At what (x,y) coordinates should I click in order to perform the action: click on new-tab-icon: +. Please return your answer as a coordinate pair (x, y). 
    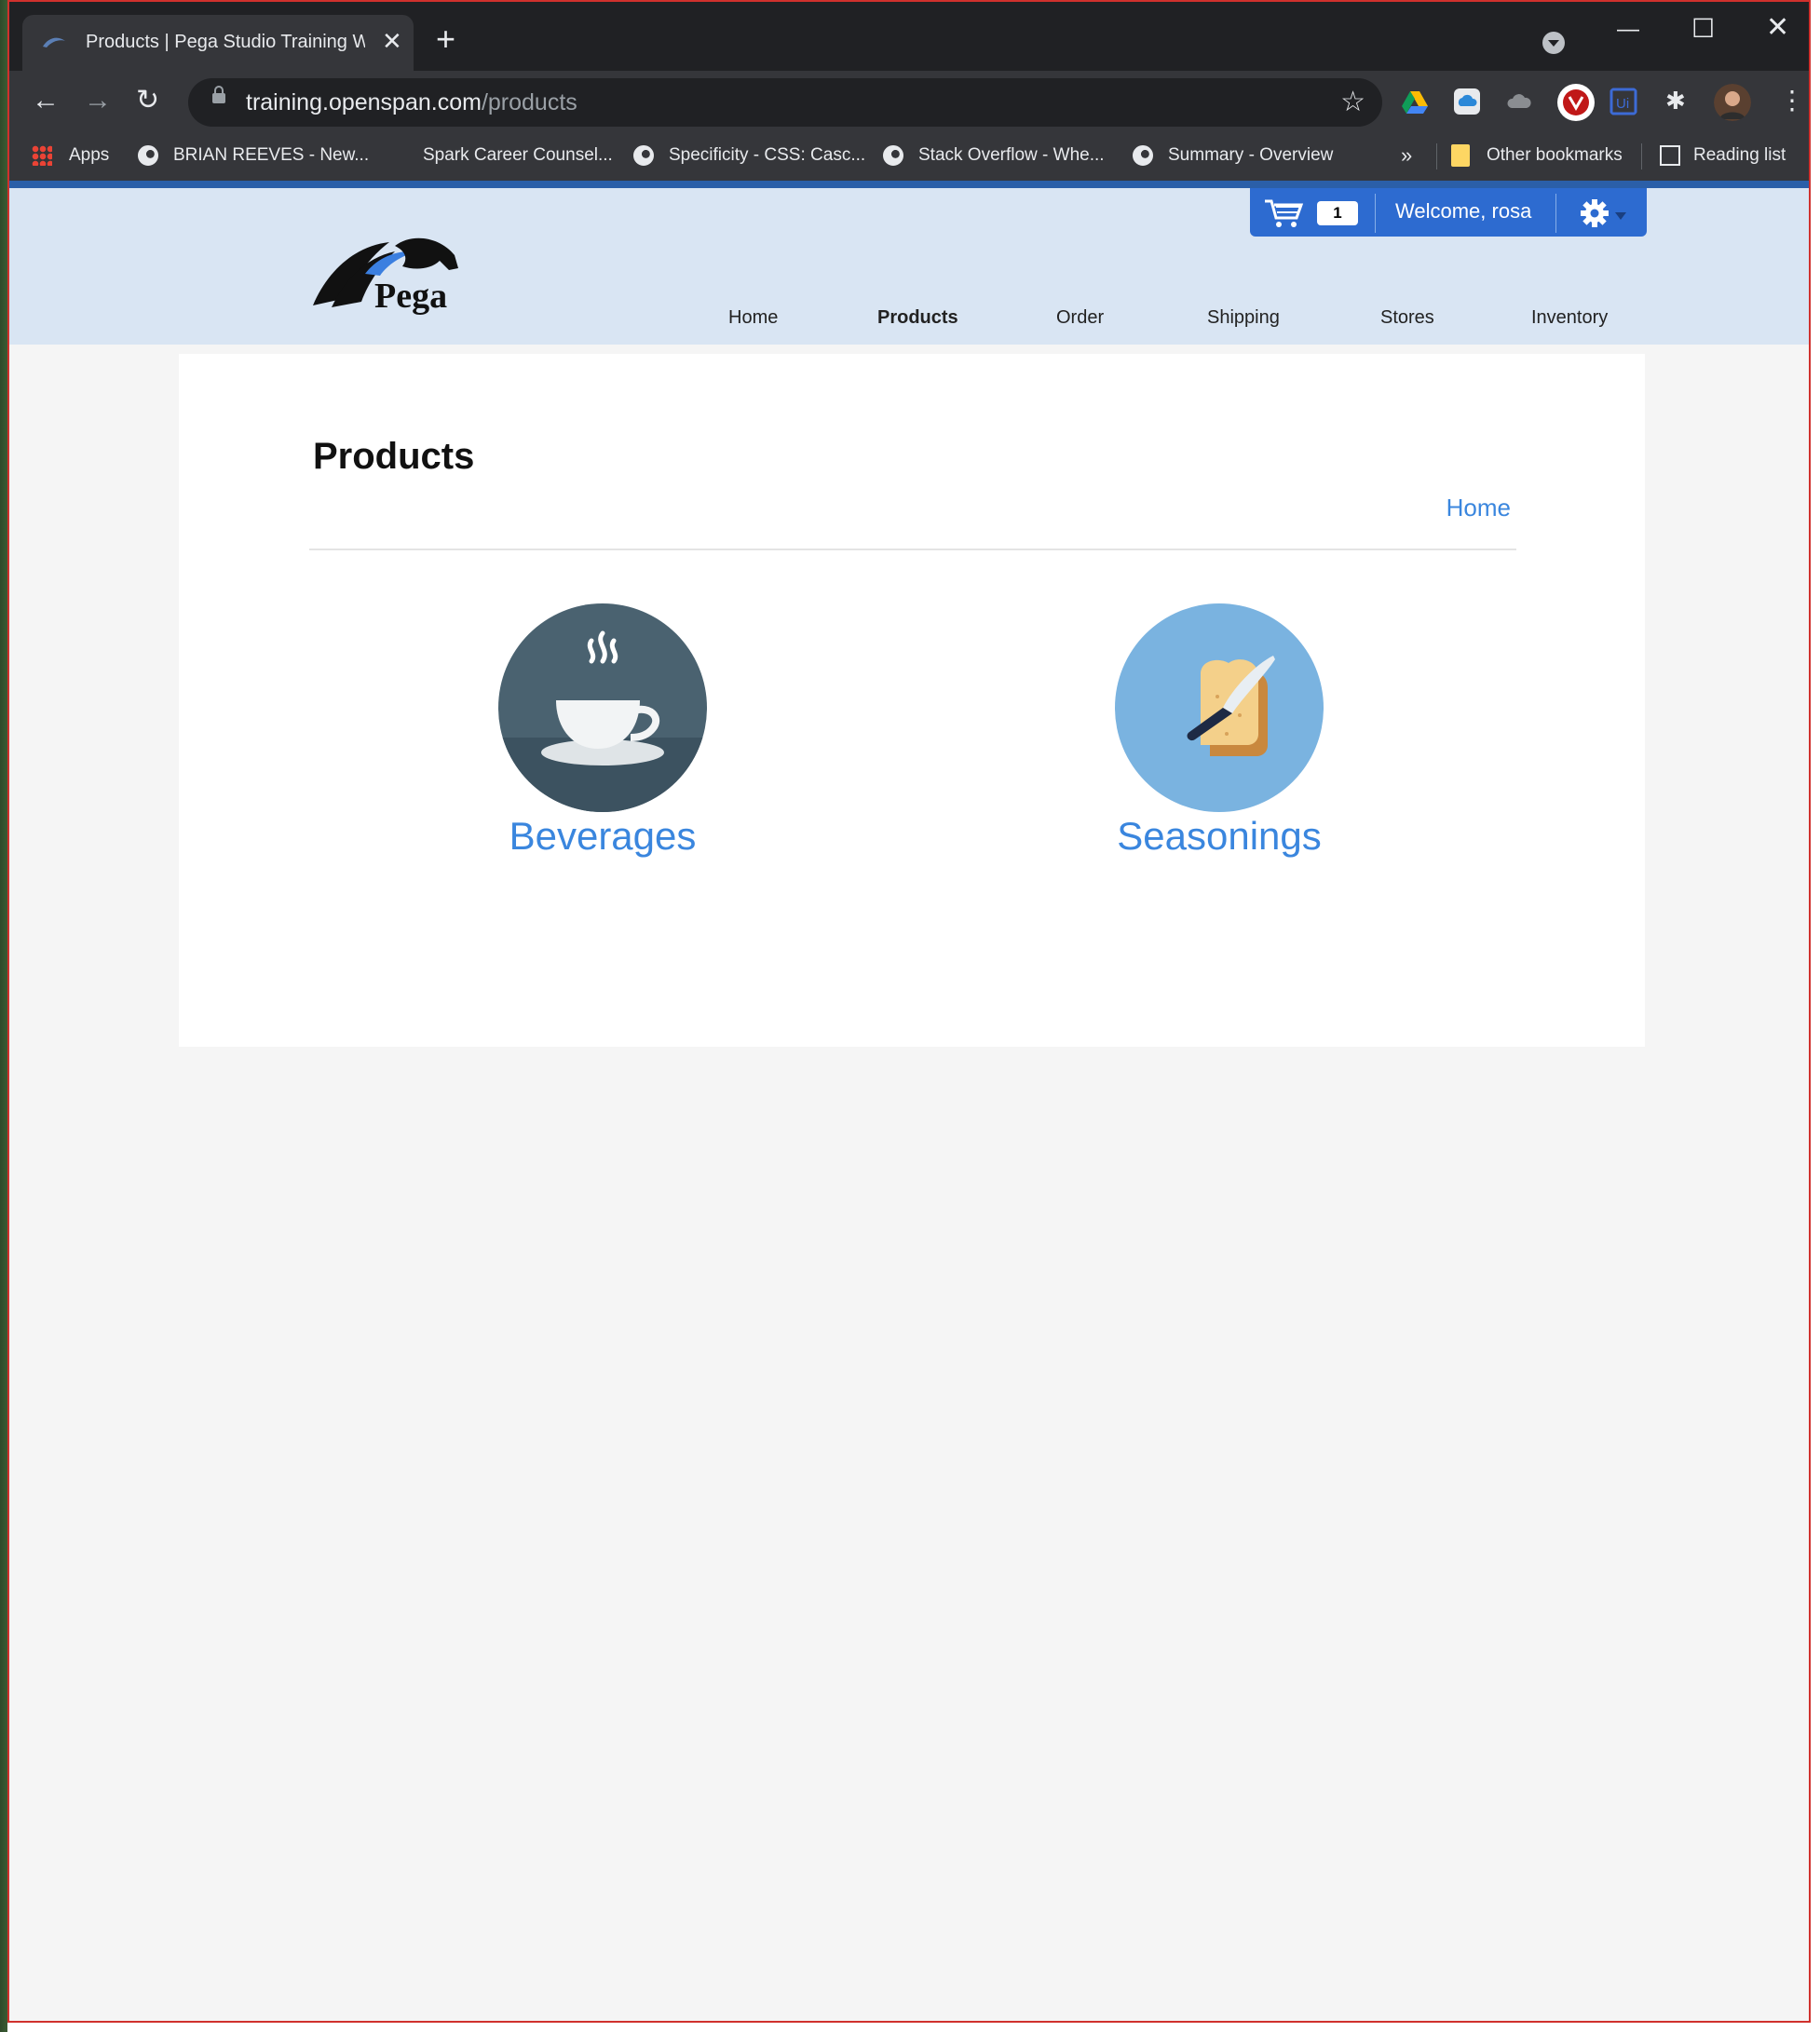
    Looking at the image, I should click on (445, 39).